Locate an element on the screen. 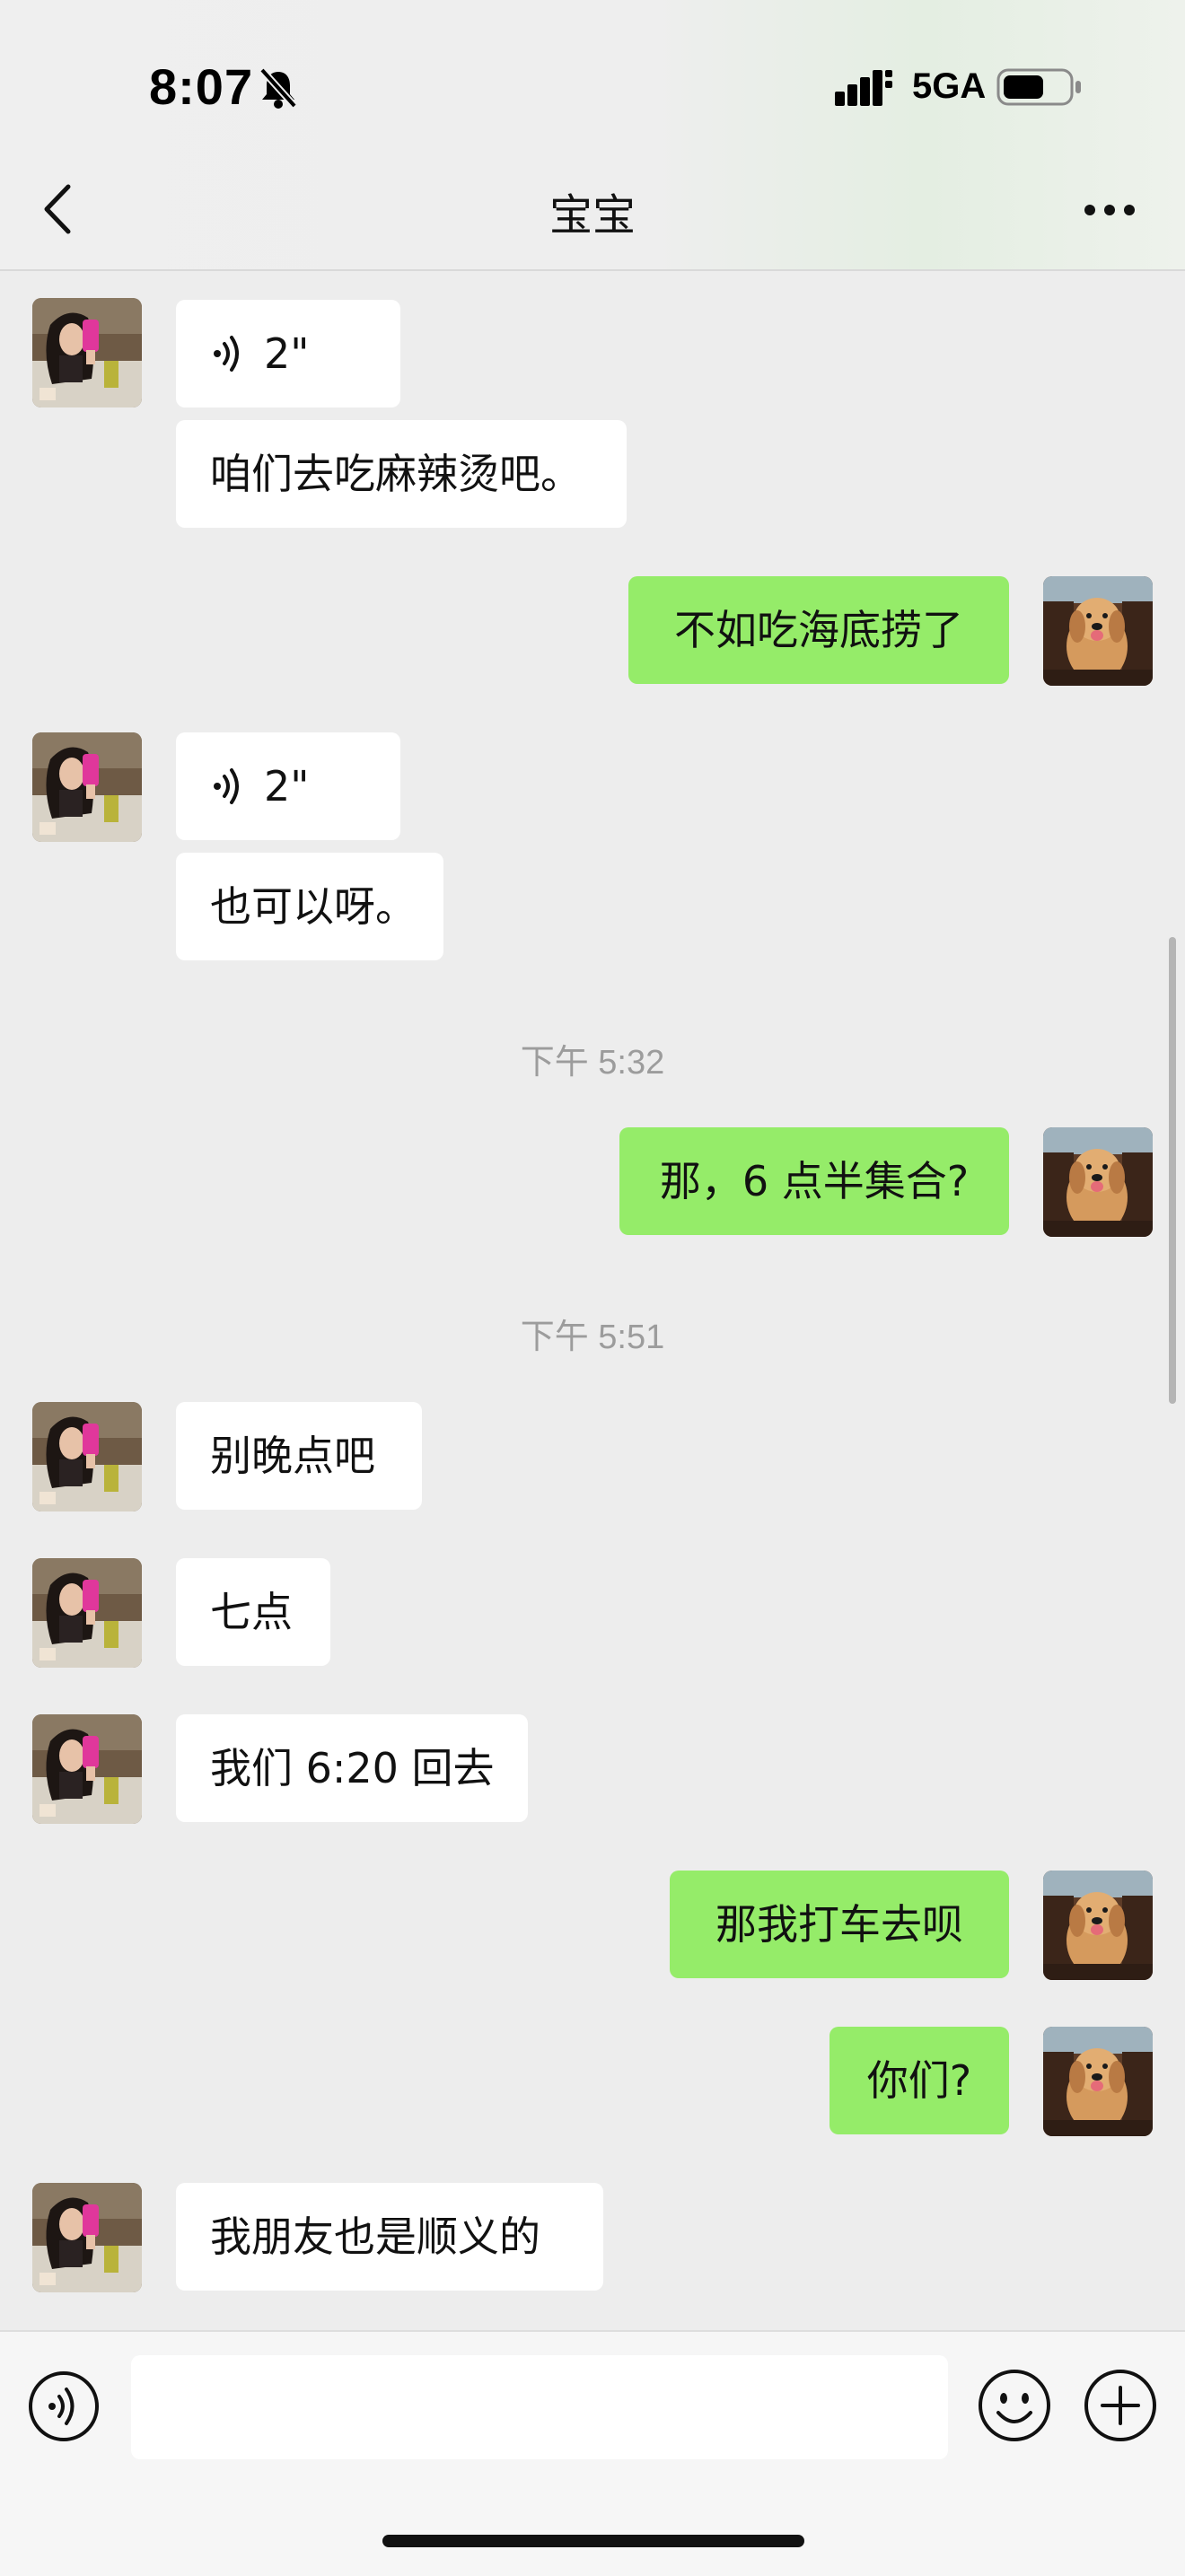  message-text: 也可以呀。 is located at coordinates (313, 906).